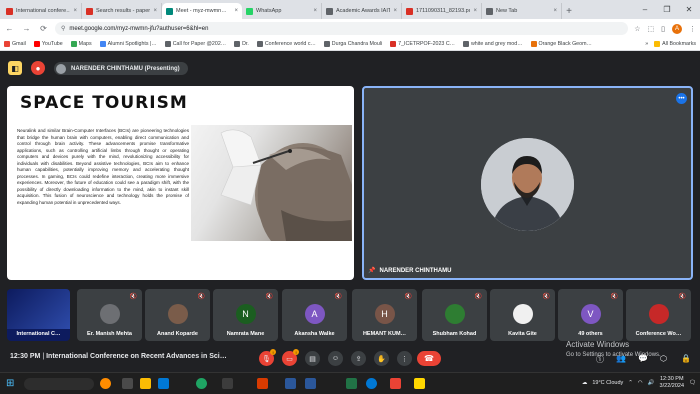 The width and height of the screenshot is (700, 394). Describe the element at coordinates (404, 358) in the screenshot. I see `more-options-button: ⋮` at that location.